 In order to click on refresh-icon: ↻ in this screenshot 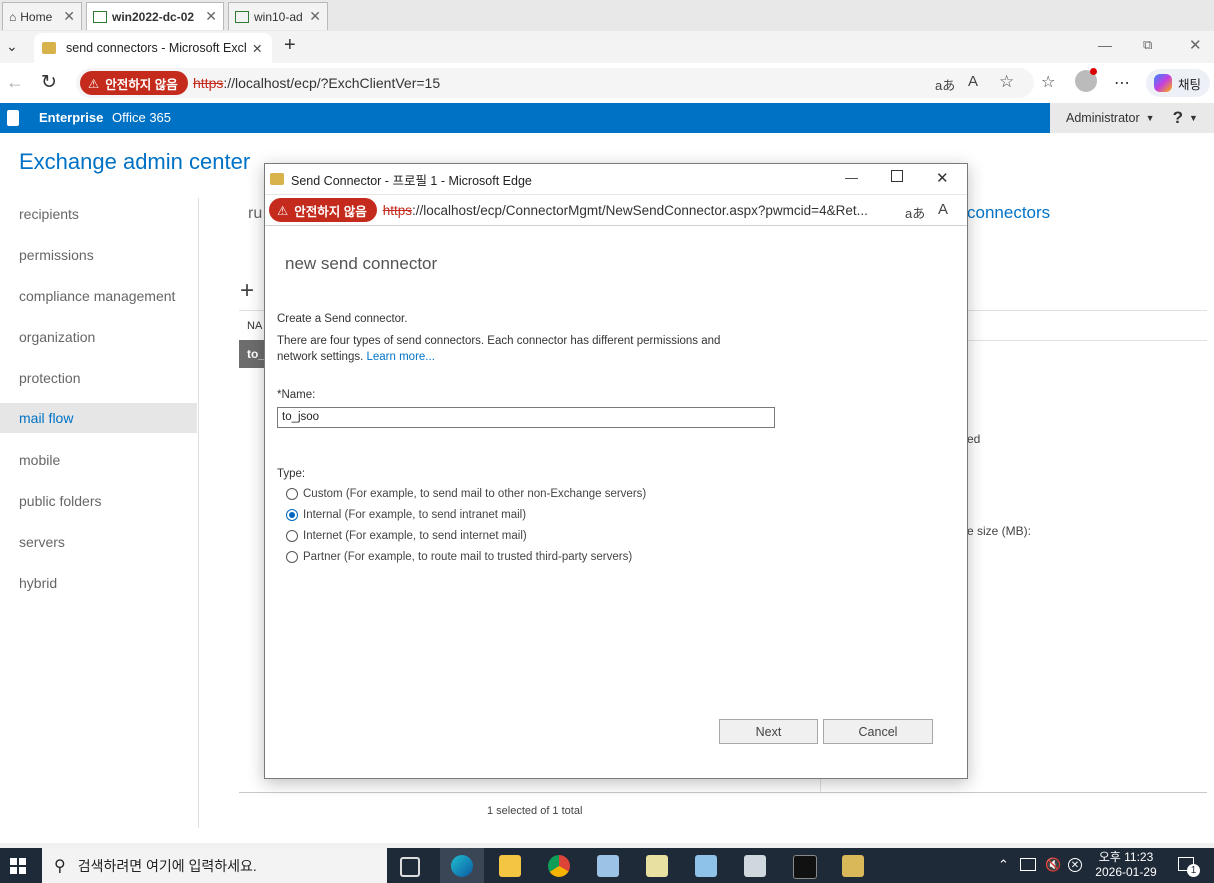, I will do `click(49, 82)`.